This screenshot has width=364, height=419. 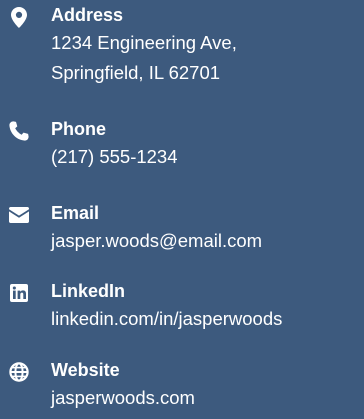 I want to click on phone-link: (217) 555-1234, so click(x=114, y=157).